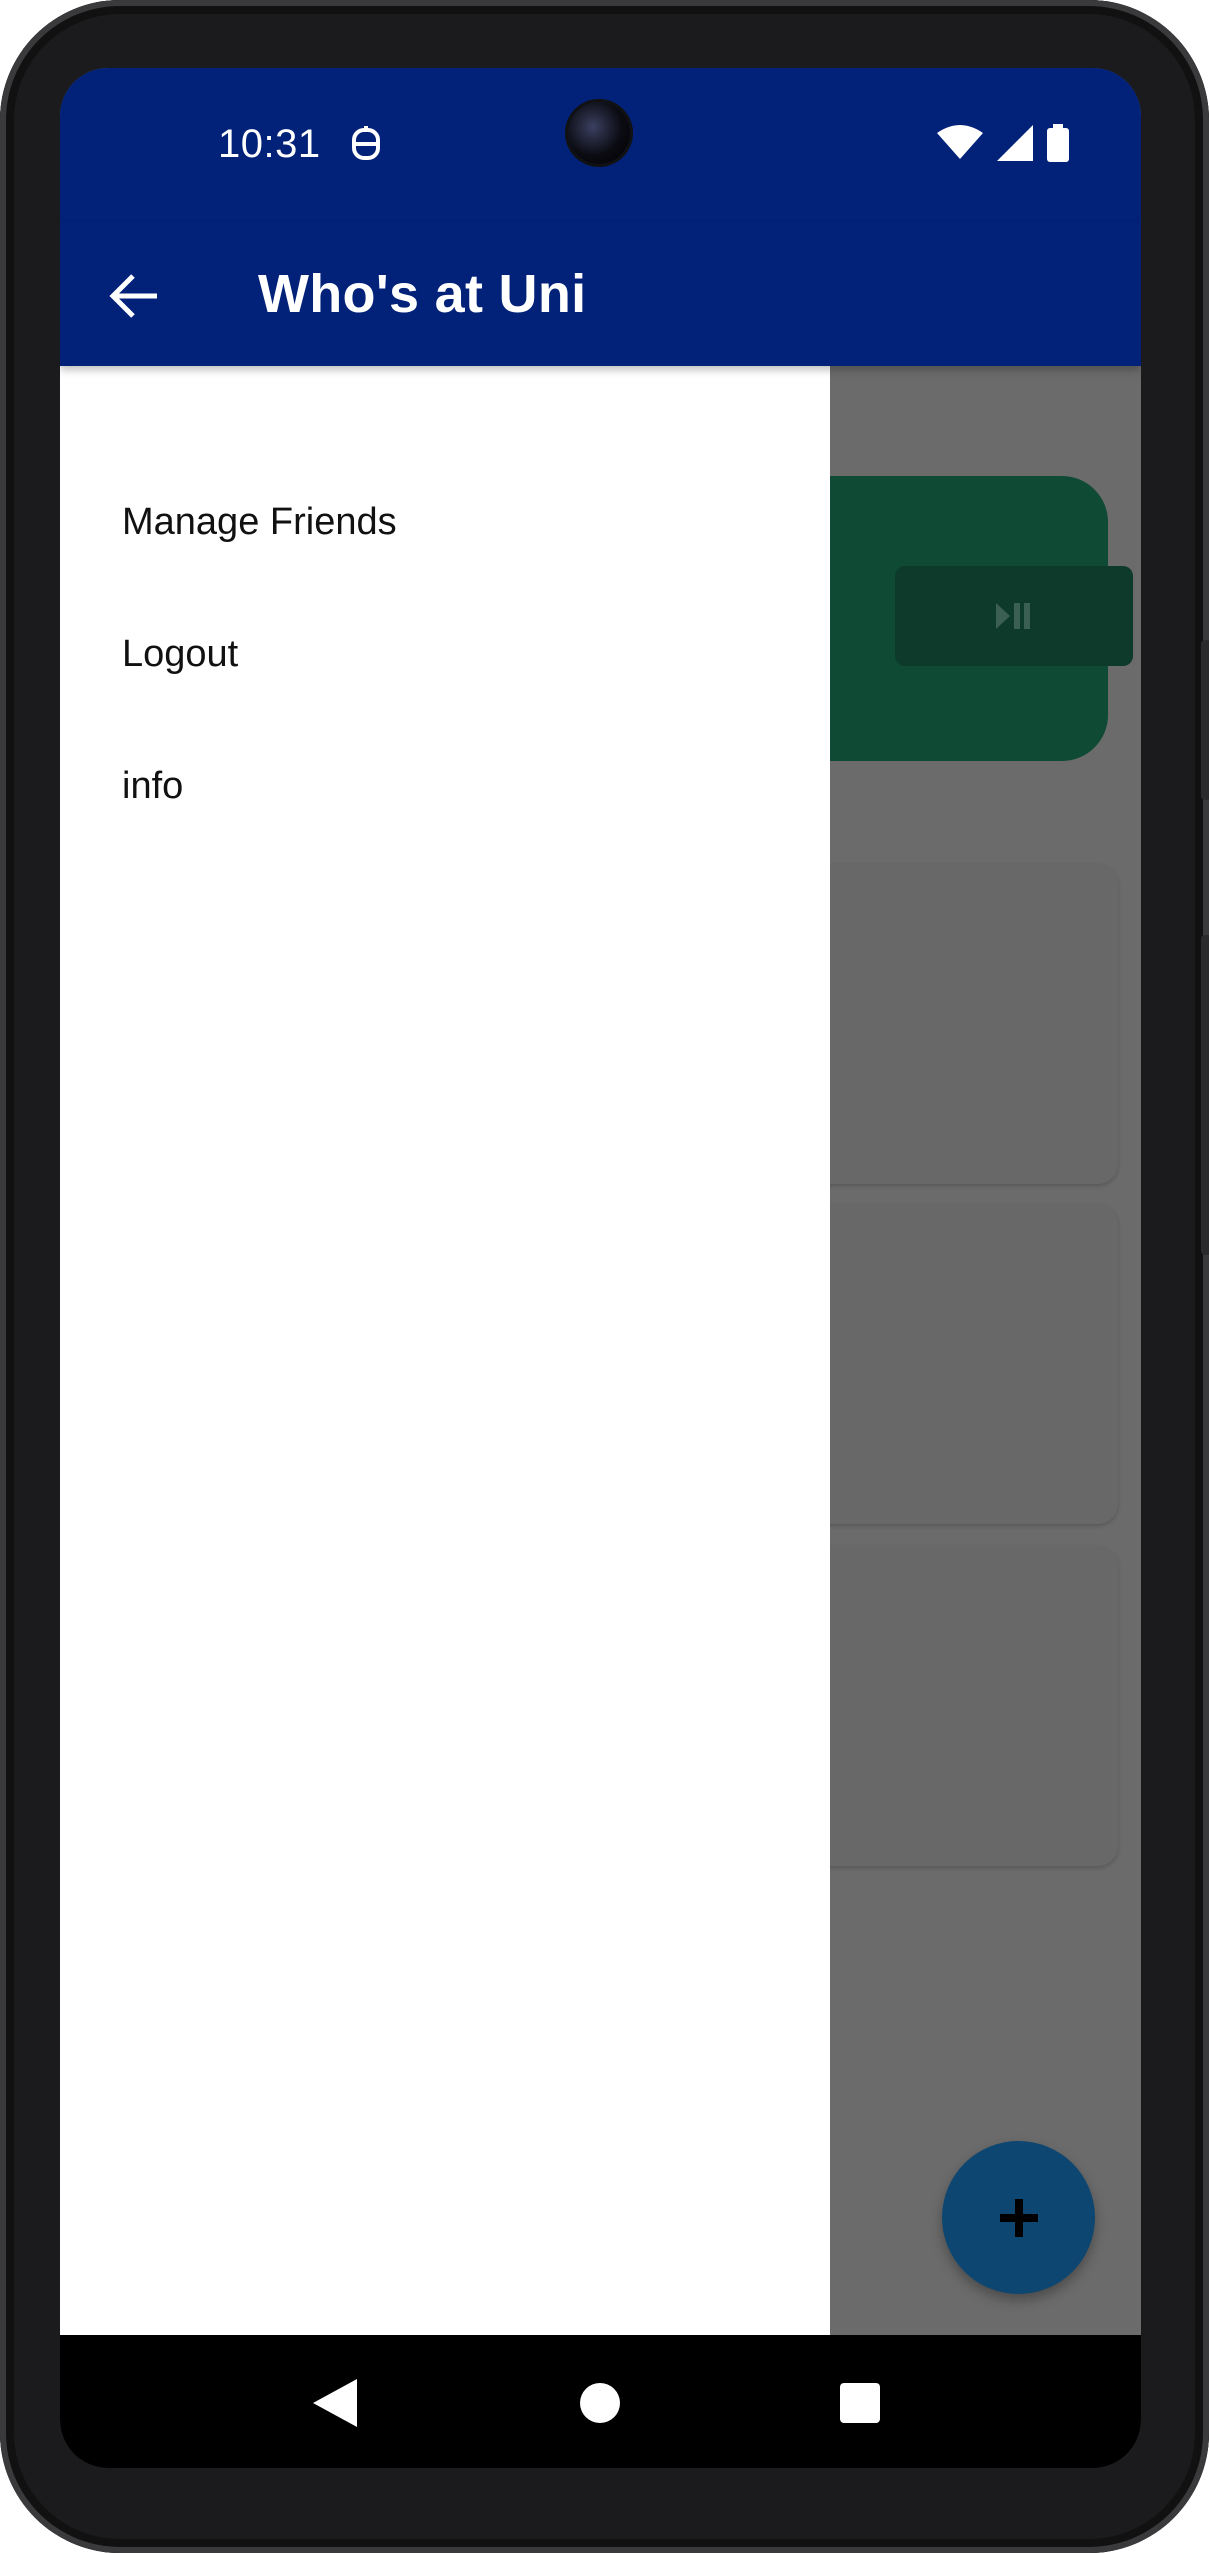 This screenshot has height=2553, width=1209. What do you see at coordinates (269, 144) in the screenshot?
I see `status-time: 10:31` at bounding box center [269, 144].